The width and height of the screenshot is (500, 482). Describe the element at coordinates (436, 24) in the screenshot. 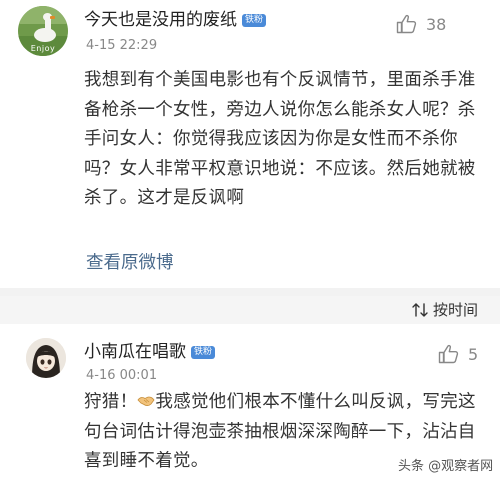

I see `like-count: 38` at that location.